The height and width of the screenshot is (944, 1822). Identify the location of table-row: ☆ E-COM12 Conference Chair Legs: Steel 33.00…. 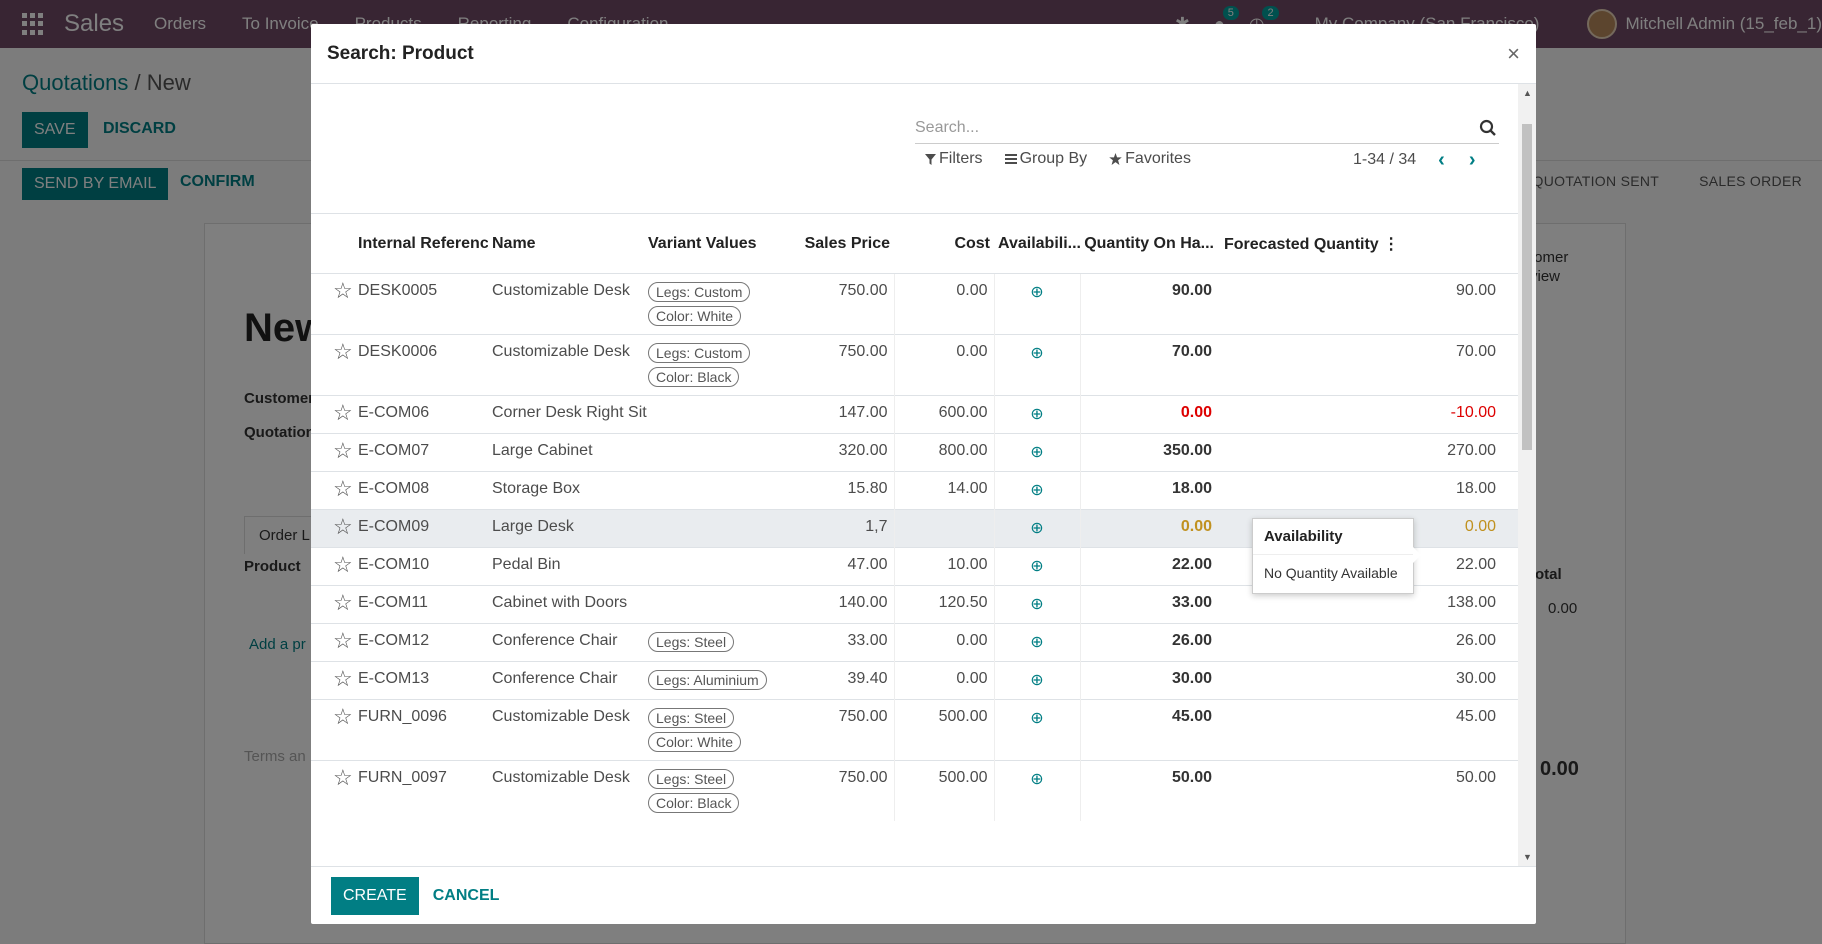
(914, 641).